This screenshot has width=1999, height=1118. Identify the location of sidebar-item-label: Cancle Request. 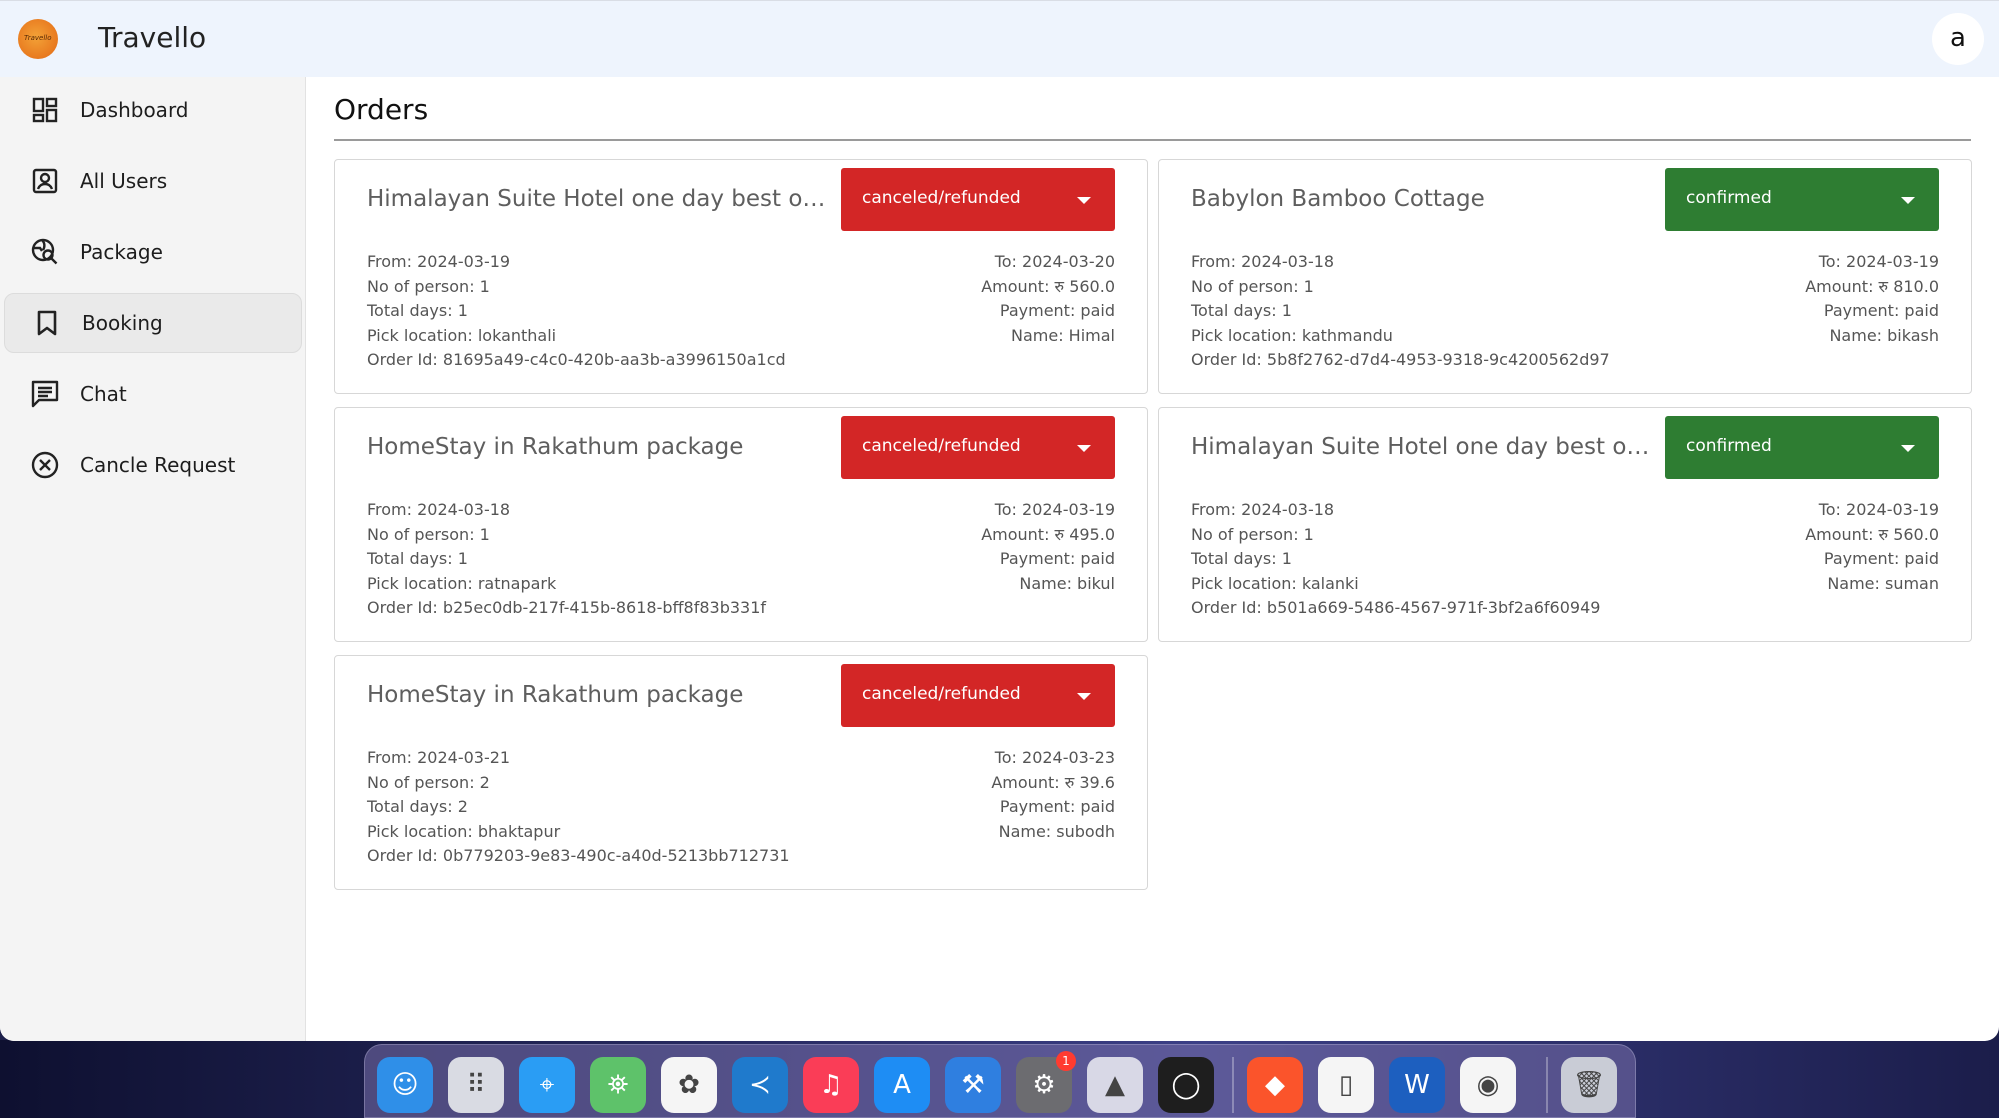
(158, 465).